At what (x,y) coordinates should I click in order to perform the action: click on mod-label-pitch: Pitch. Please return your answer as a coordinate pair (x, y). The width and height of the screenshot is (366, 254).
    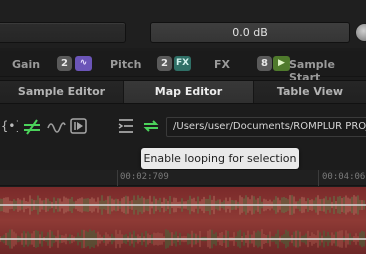
    Looking at the image, I should click on (125, 64).